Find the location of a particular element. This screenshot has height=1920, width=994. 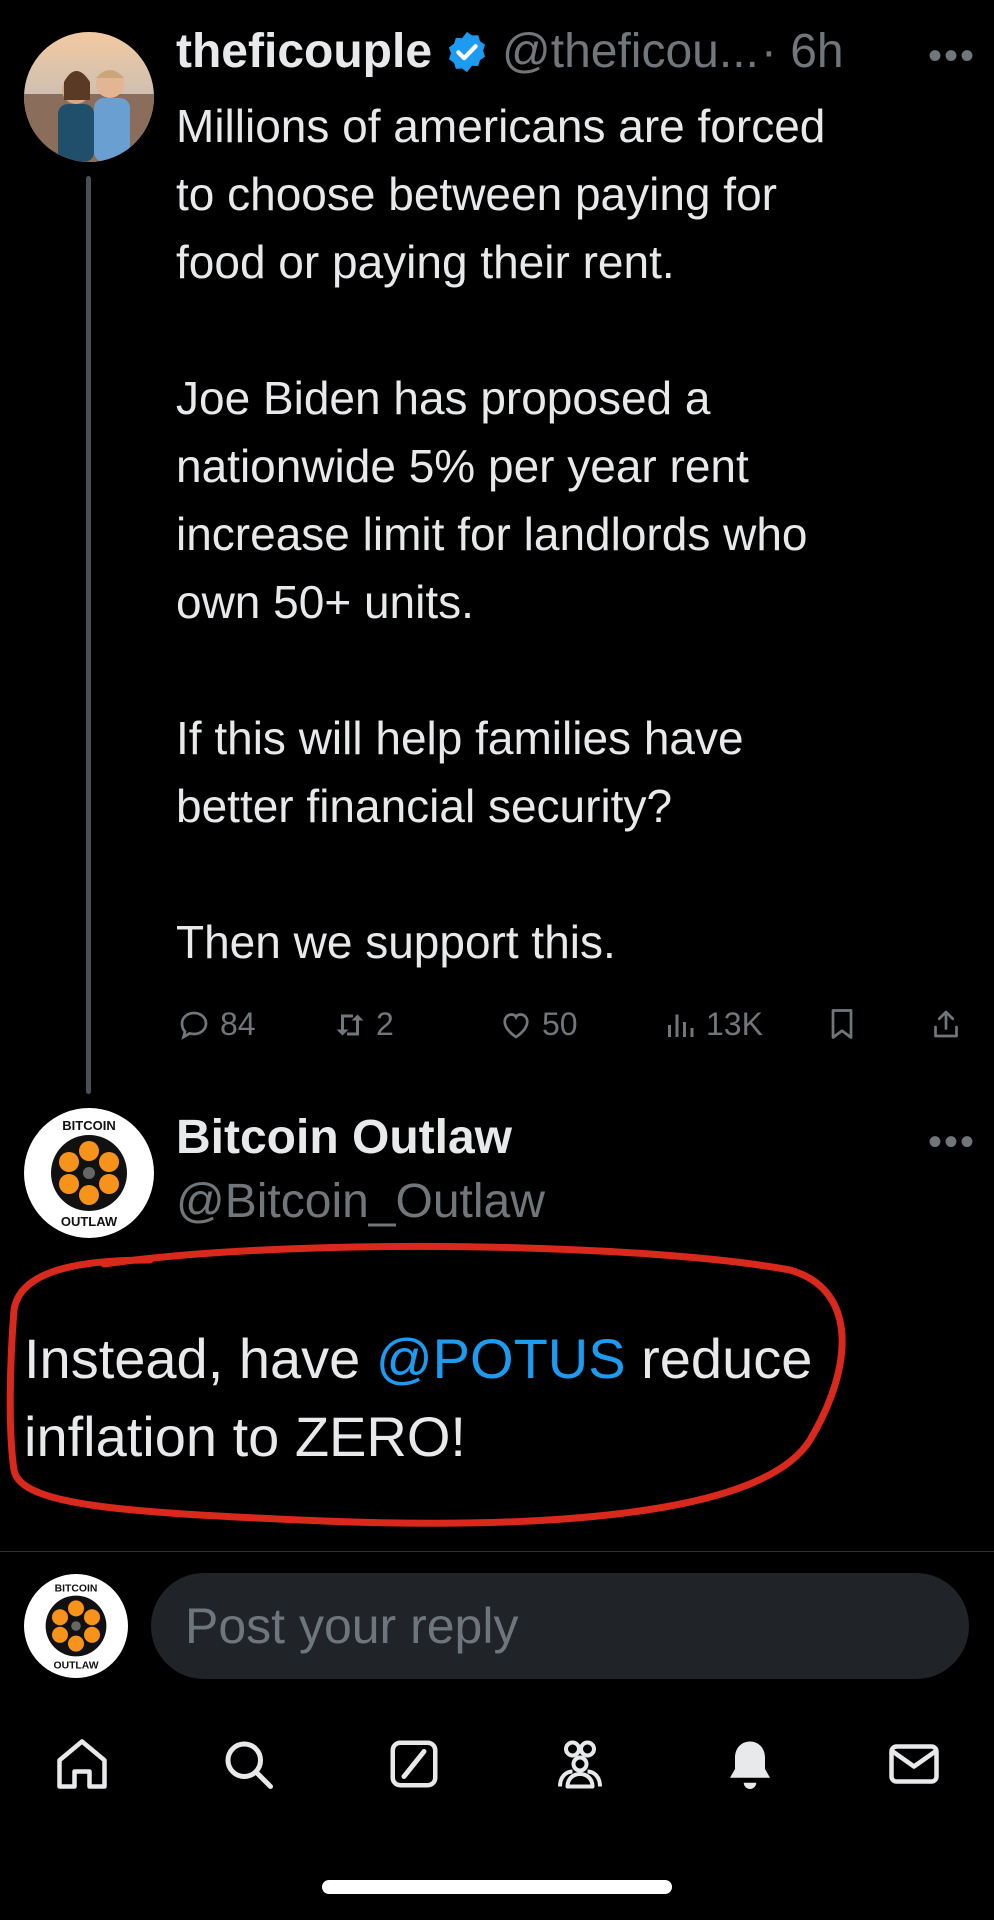

repost-count: 2 is located at coordinates (385, 1024).